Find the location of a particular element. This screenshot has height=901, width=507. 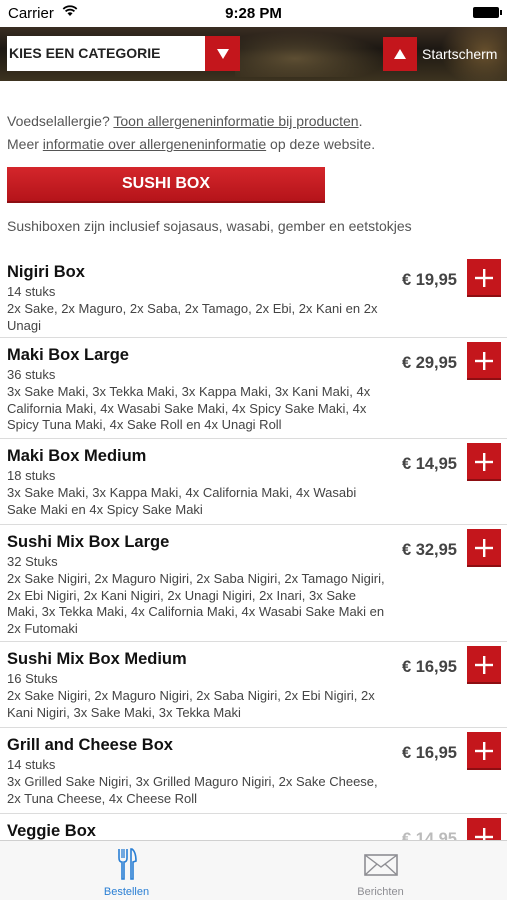

tab-bestellen: Bestellen is located at coordinates (126, 871).